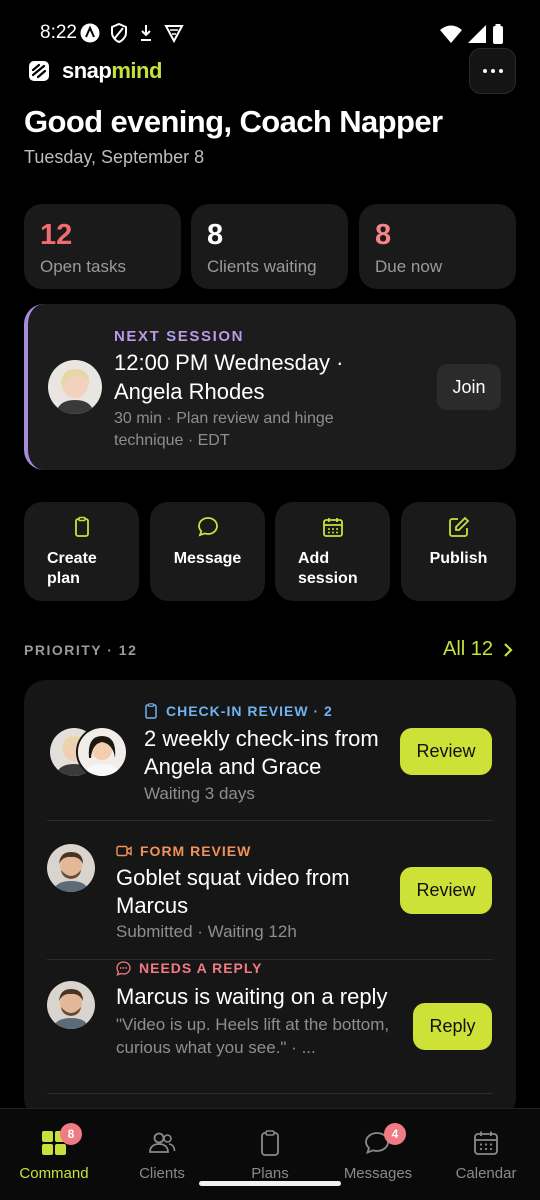 This screenshot has height=1200, width=540. Describe the element at coordinates (102, 246) in the screenshot. I see `stat-open-tasks: 12 Open tasks` at that location.